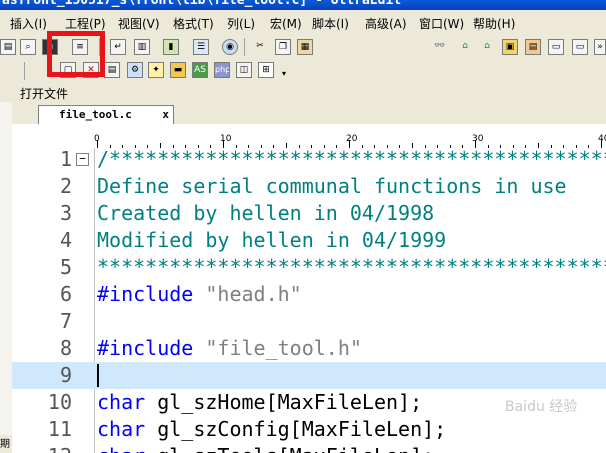 The width and height of the screenshot is (606, 453). I want to click on code-text: Define serial communal functions in use, so click(332, 186).